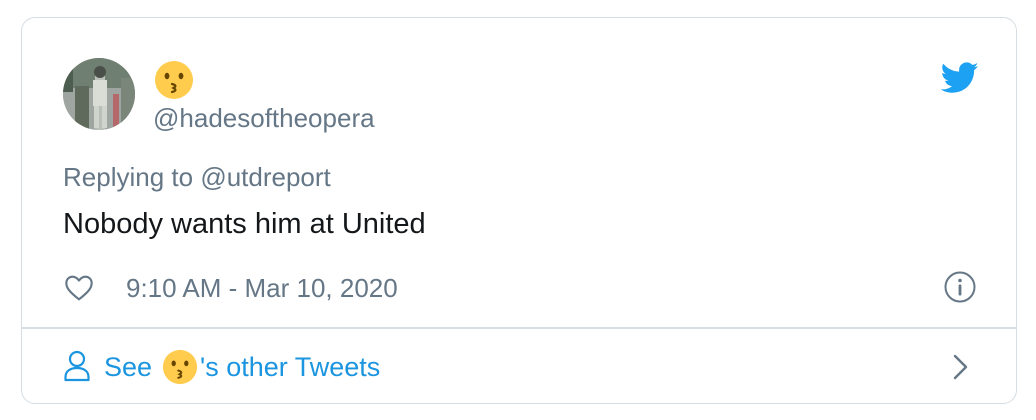 The image size is (1036, 420). Describe the element at coordinates (128, 367) in the screenshot. I see `see-label: See` at that location.